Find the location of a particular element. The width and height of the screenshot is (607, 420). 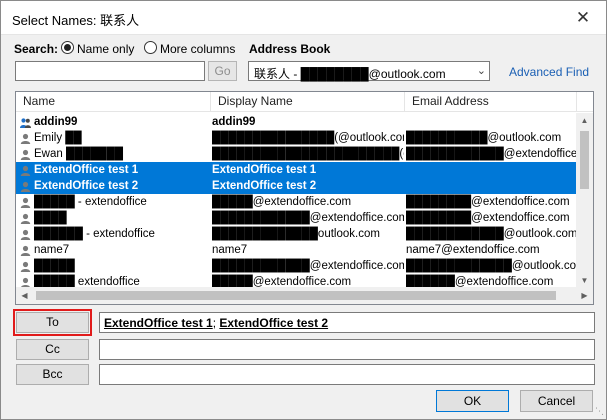

contact-row: name7 name7 name7@extendoffice.com is located at coordinates (296, 250).